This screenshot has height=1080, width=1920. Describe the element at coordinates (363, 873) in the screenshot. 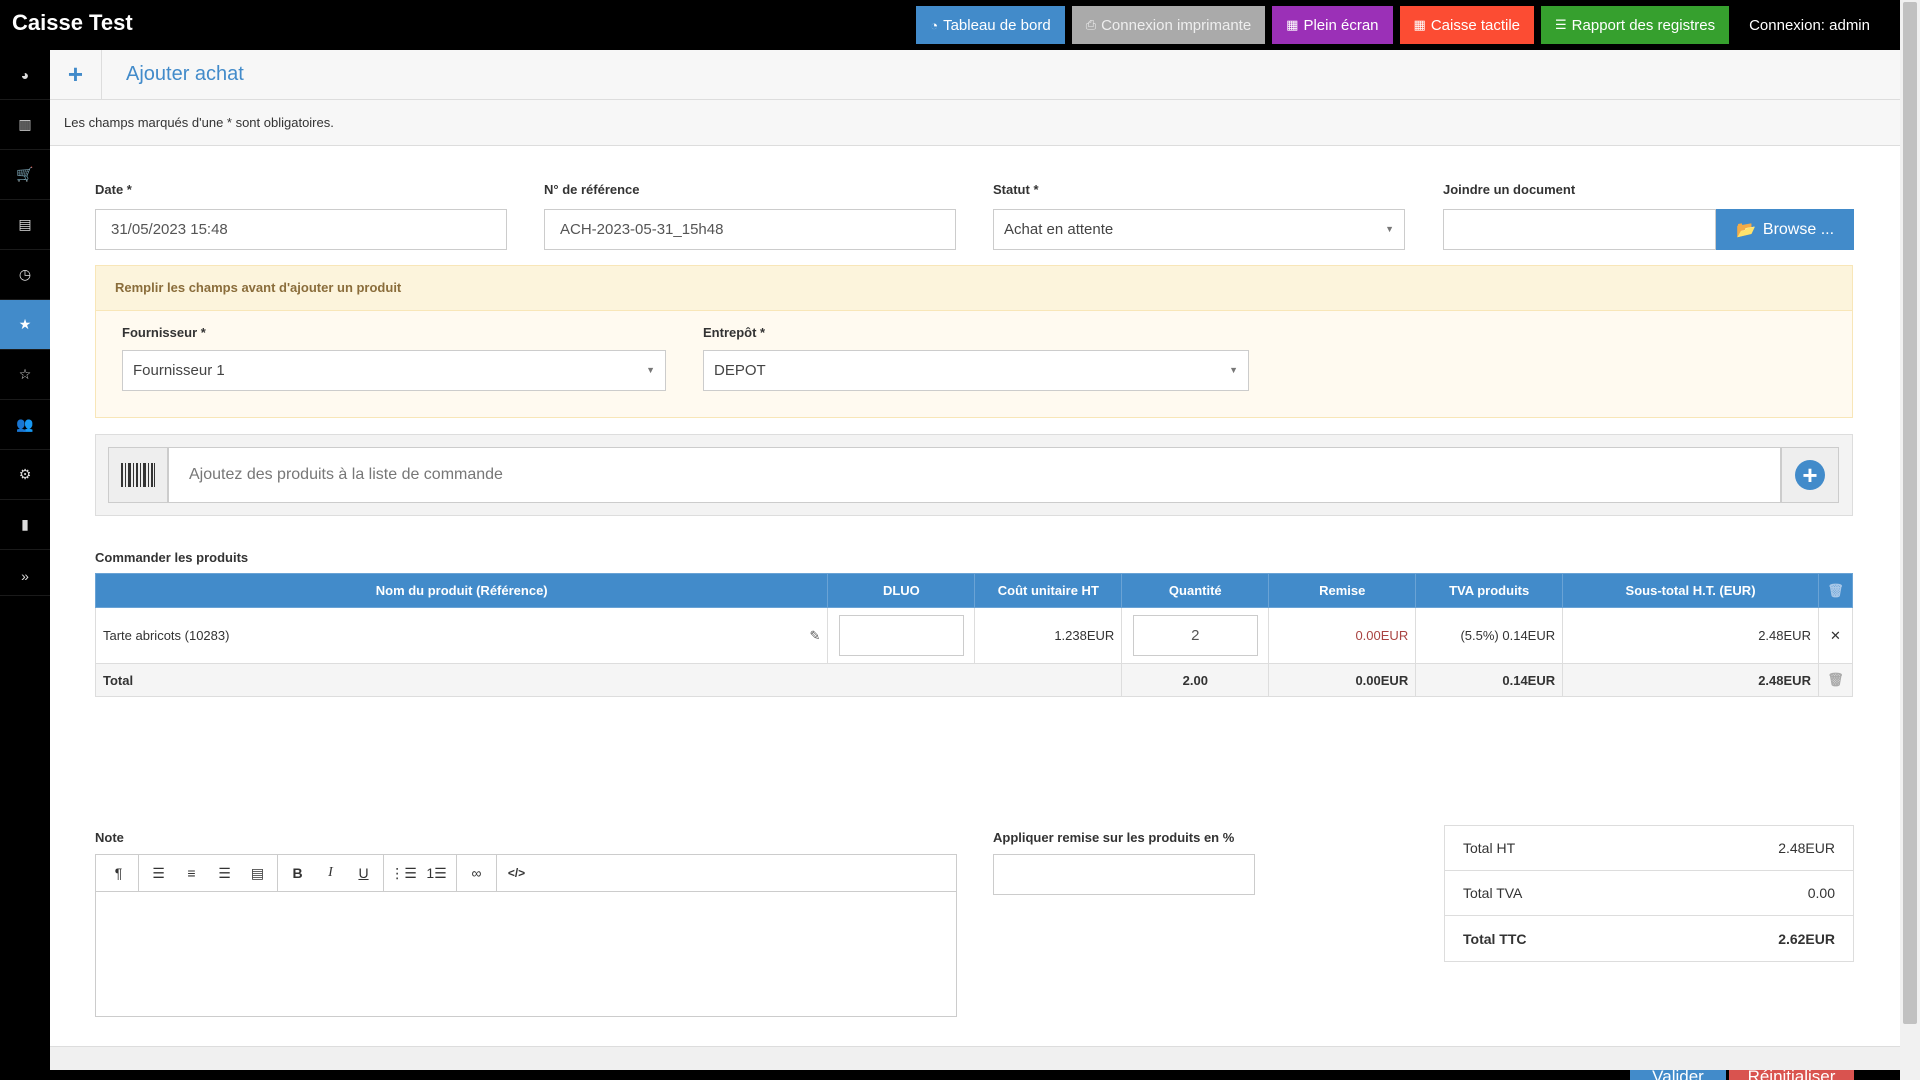

I see `underline-icon: U` at that location.